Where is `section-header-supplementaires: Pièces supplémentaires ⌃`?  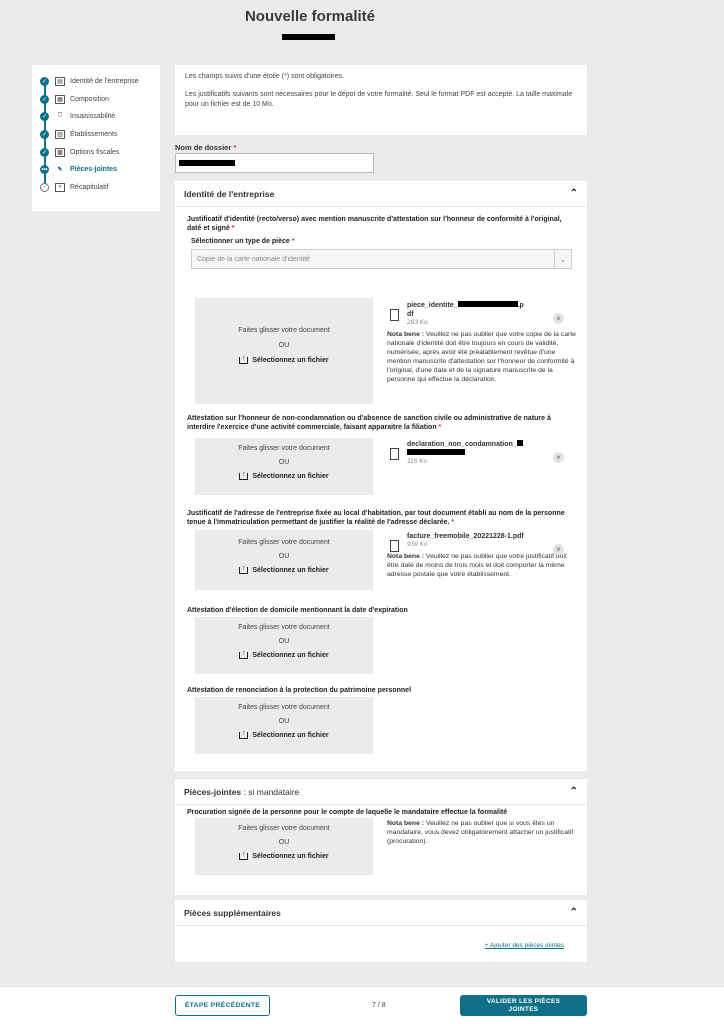 section-header-supplementaires: Pièces supplémentaires ⌃ is located at coordinates (381, 913).